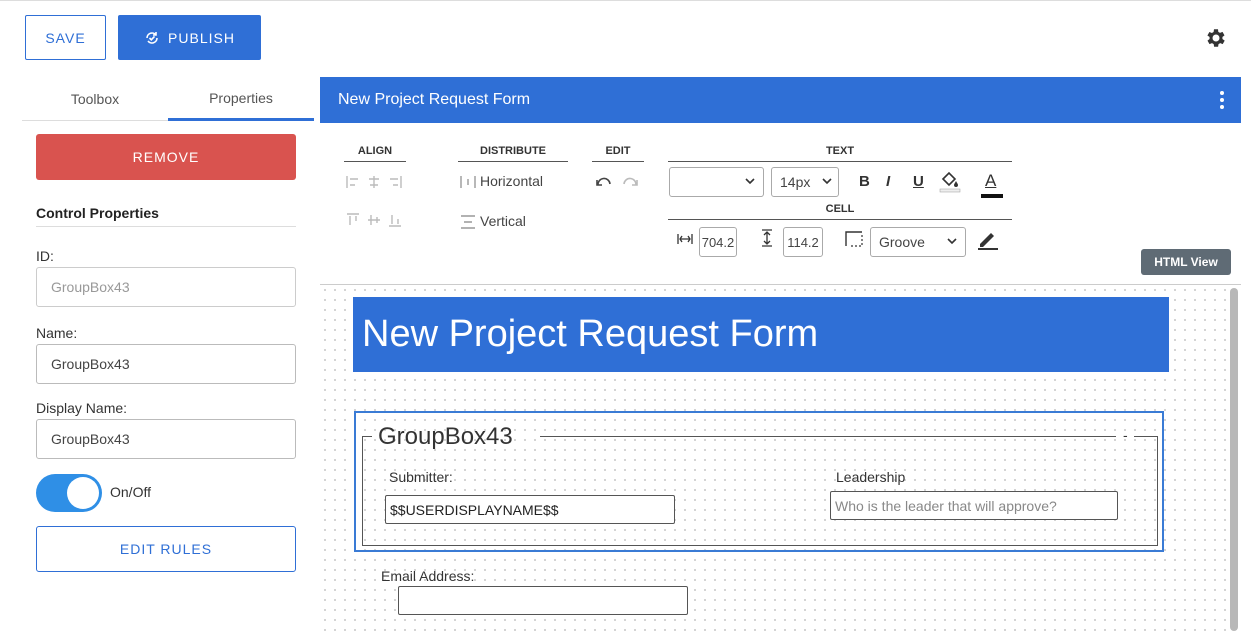  Describe the element at coordinates (428, 576) in the screenshot. I see `email-label: Email Address:` at that location.